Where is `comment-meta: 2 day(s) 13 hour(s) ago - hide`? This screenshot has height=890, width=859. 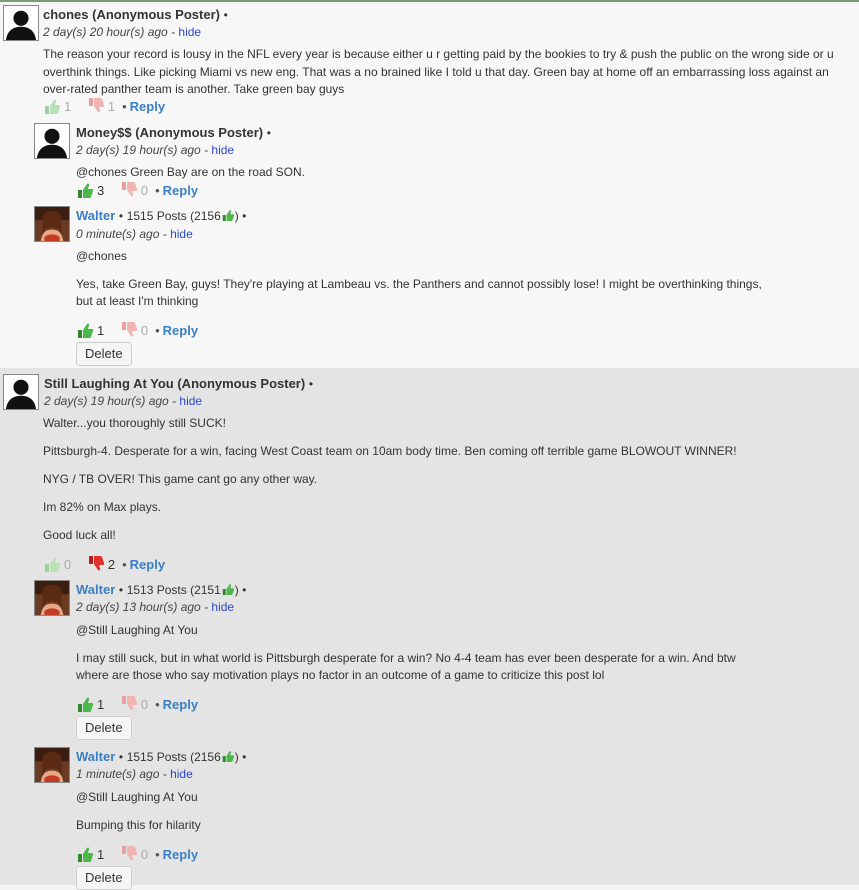 comment-meta: 2 day(s) 13 hour(s) ago - hide is located at coordinates (155, 607).